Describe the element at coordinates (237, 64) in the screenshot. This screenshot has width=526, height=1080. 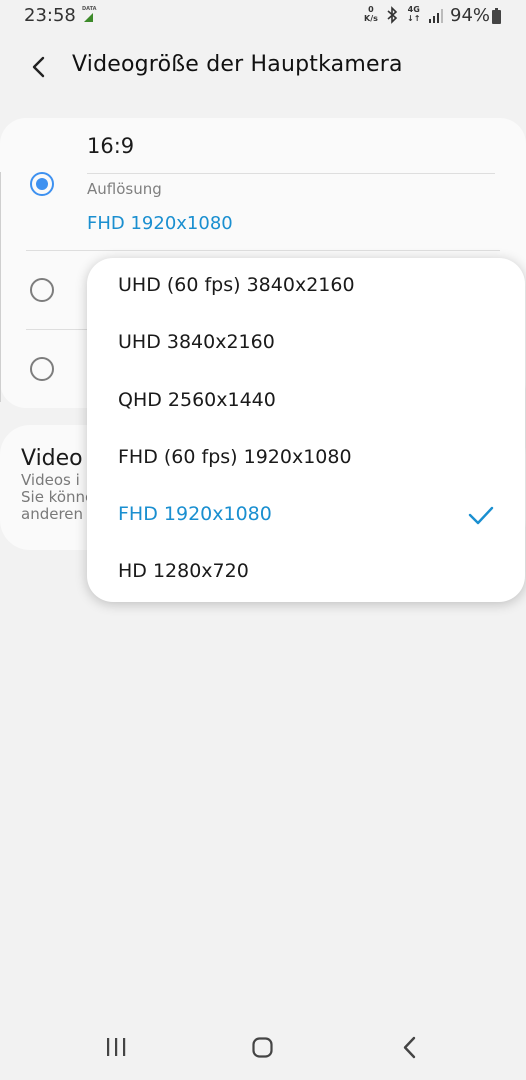
I see `page-title: Videogröße der Hauptkamera` at that location.